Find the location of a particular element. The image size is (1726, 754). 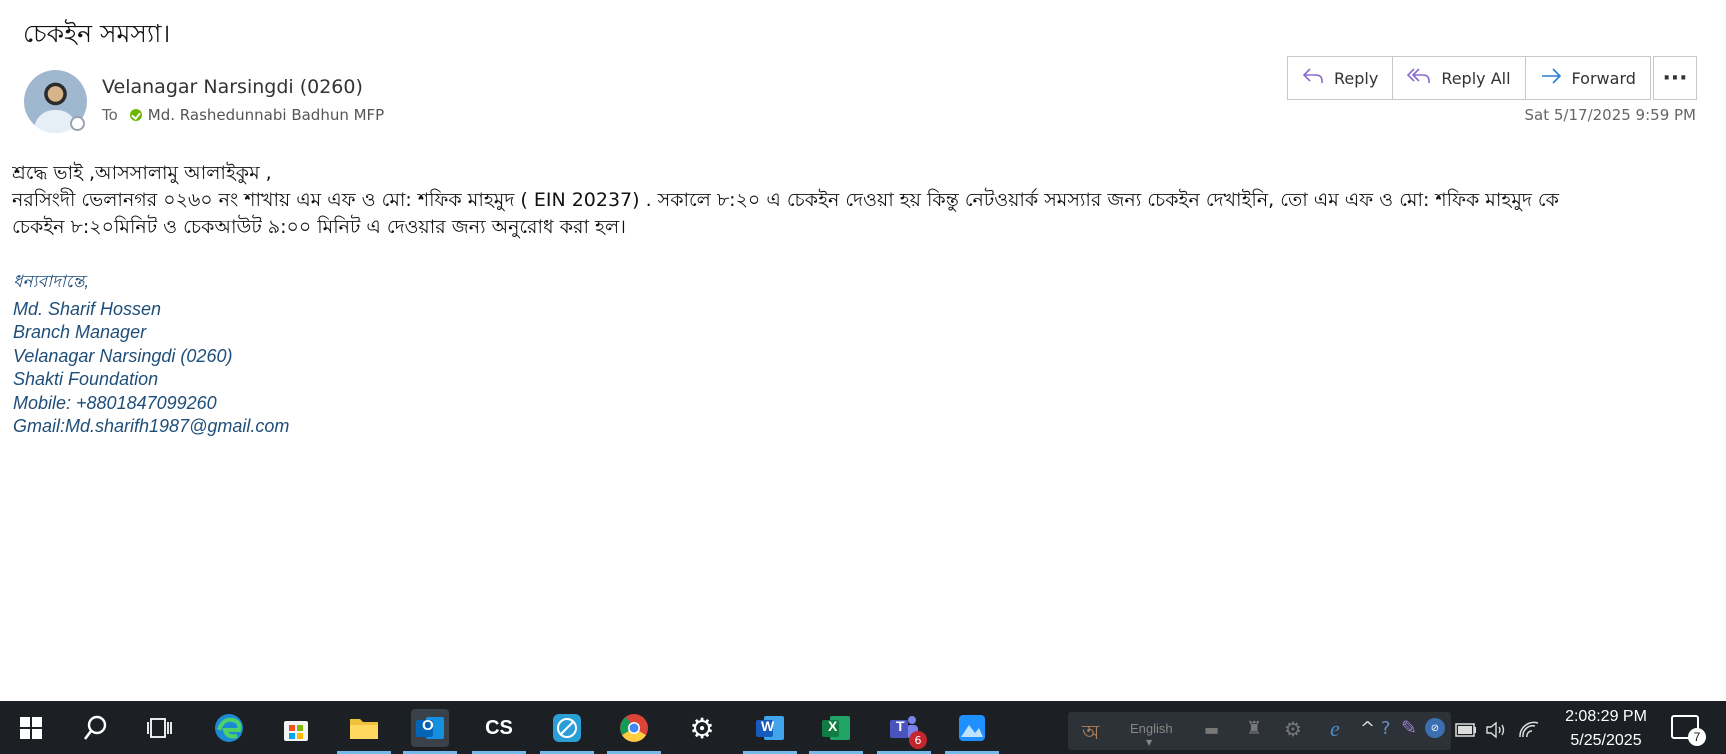

recipient-row: To Md. Rashedunnabi Badhun MFP is located at coordinates (243, 115).